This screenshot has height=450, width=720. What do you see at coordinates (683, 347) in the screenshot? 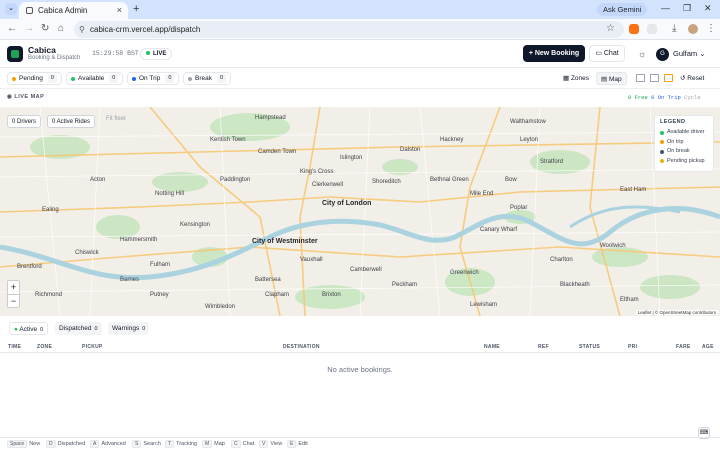
I see `column-header: FARE` at bounding box center [683, 347].